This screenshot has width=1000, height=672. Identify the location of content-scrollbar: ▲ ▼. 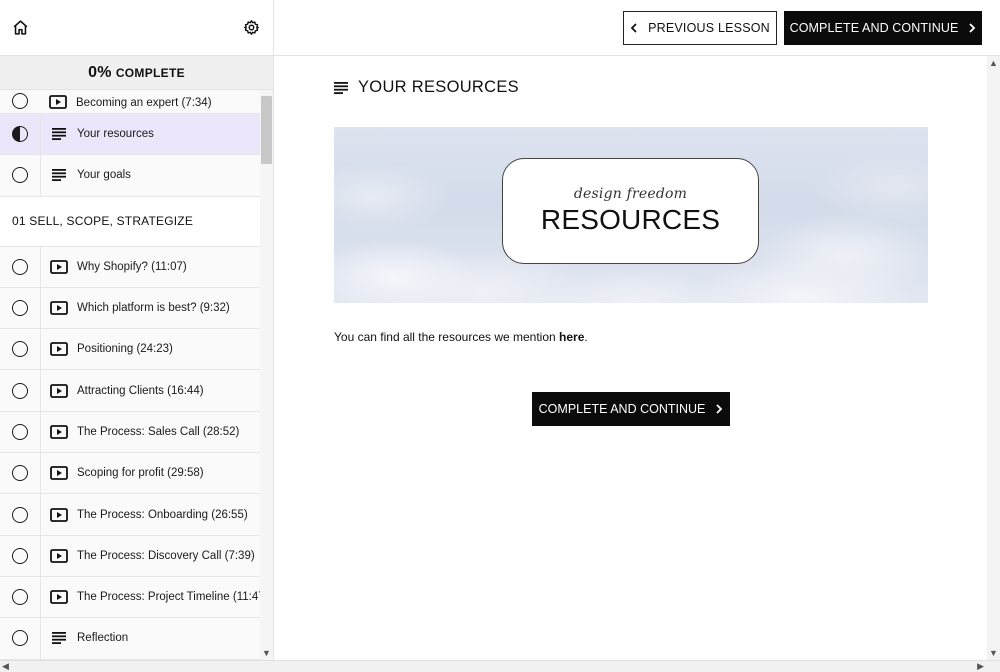
(993, 358).